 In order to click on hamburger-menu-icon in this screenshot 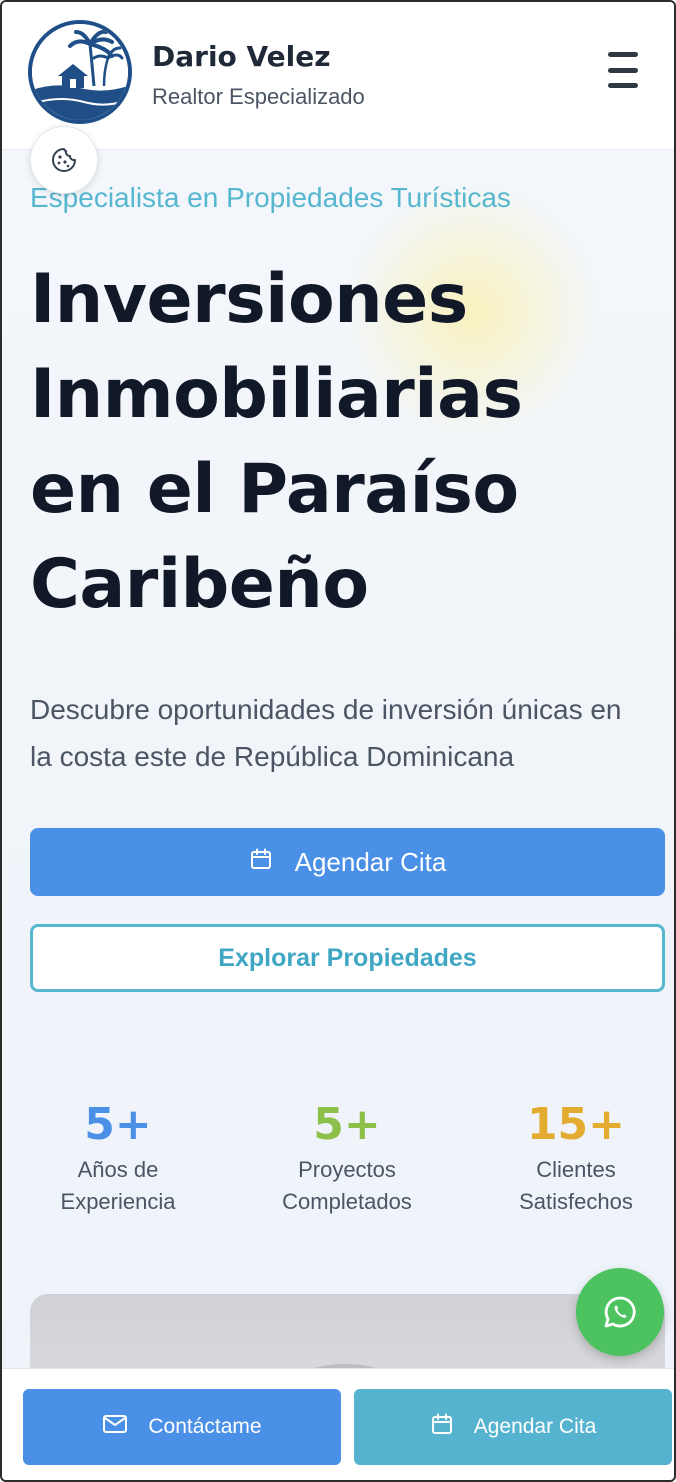, I will do `click(623, 70)`.